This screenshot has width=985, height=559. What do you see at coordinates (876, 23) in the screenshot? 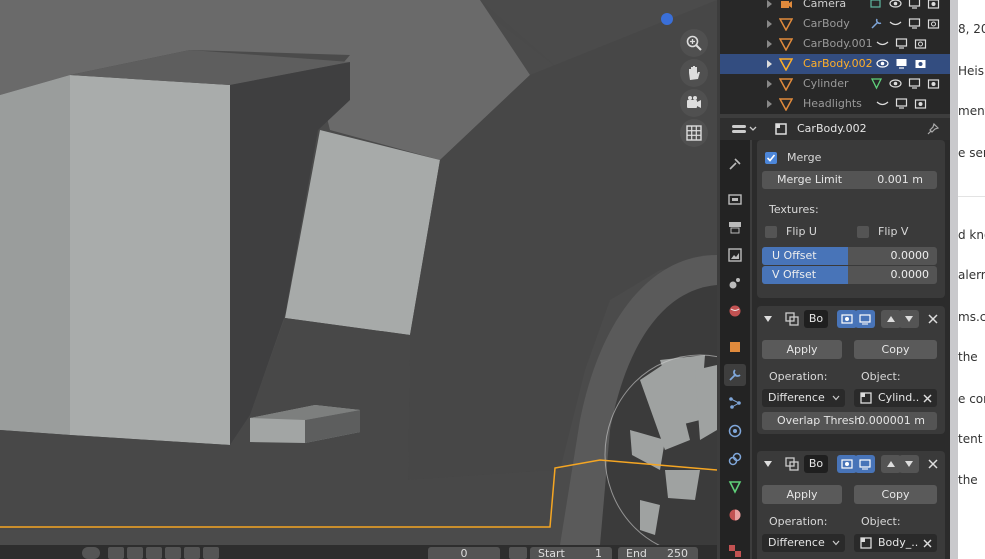
I see `wrench-modifier-icon` at bounding box center [876, 23].